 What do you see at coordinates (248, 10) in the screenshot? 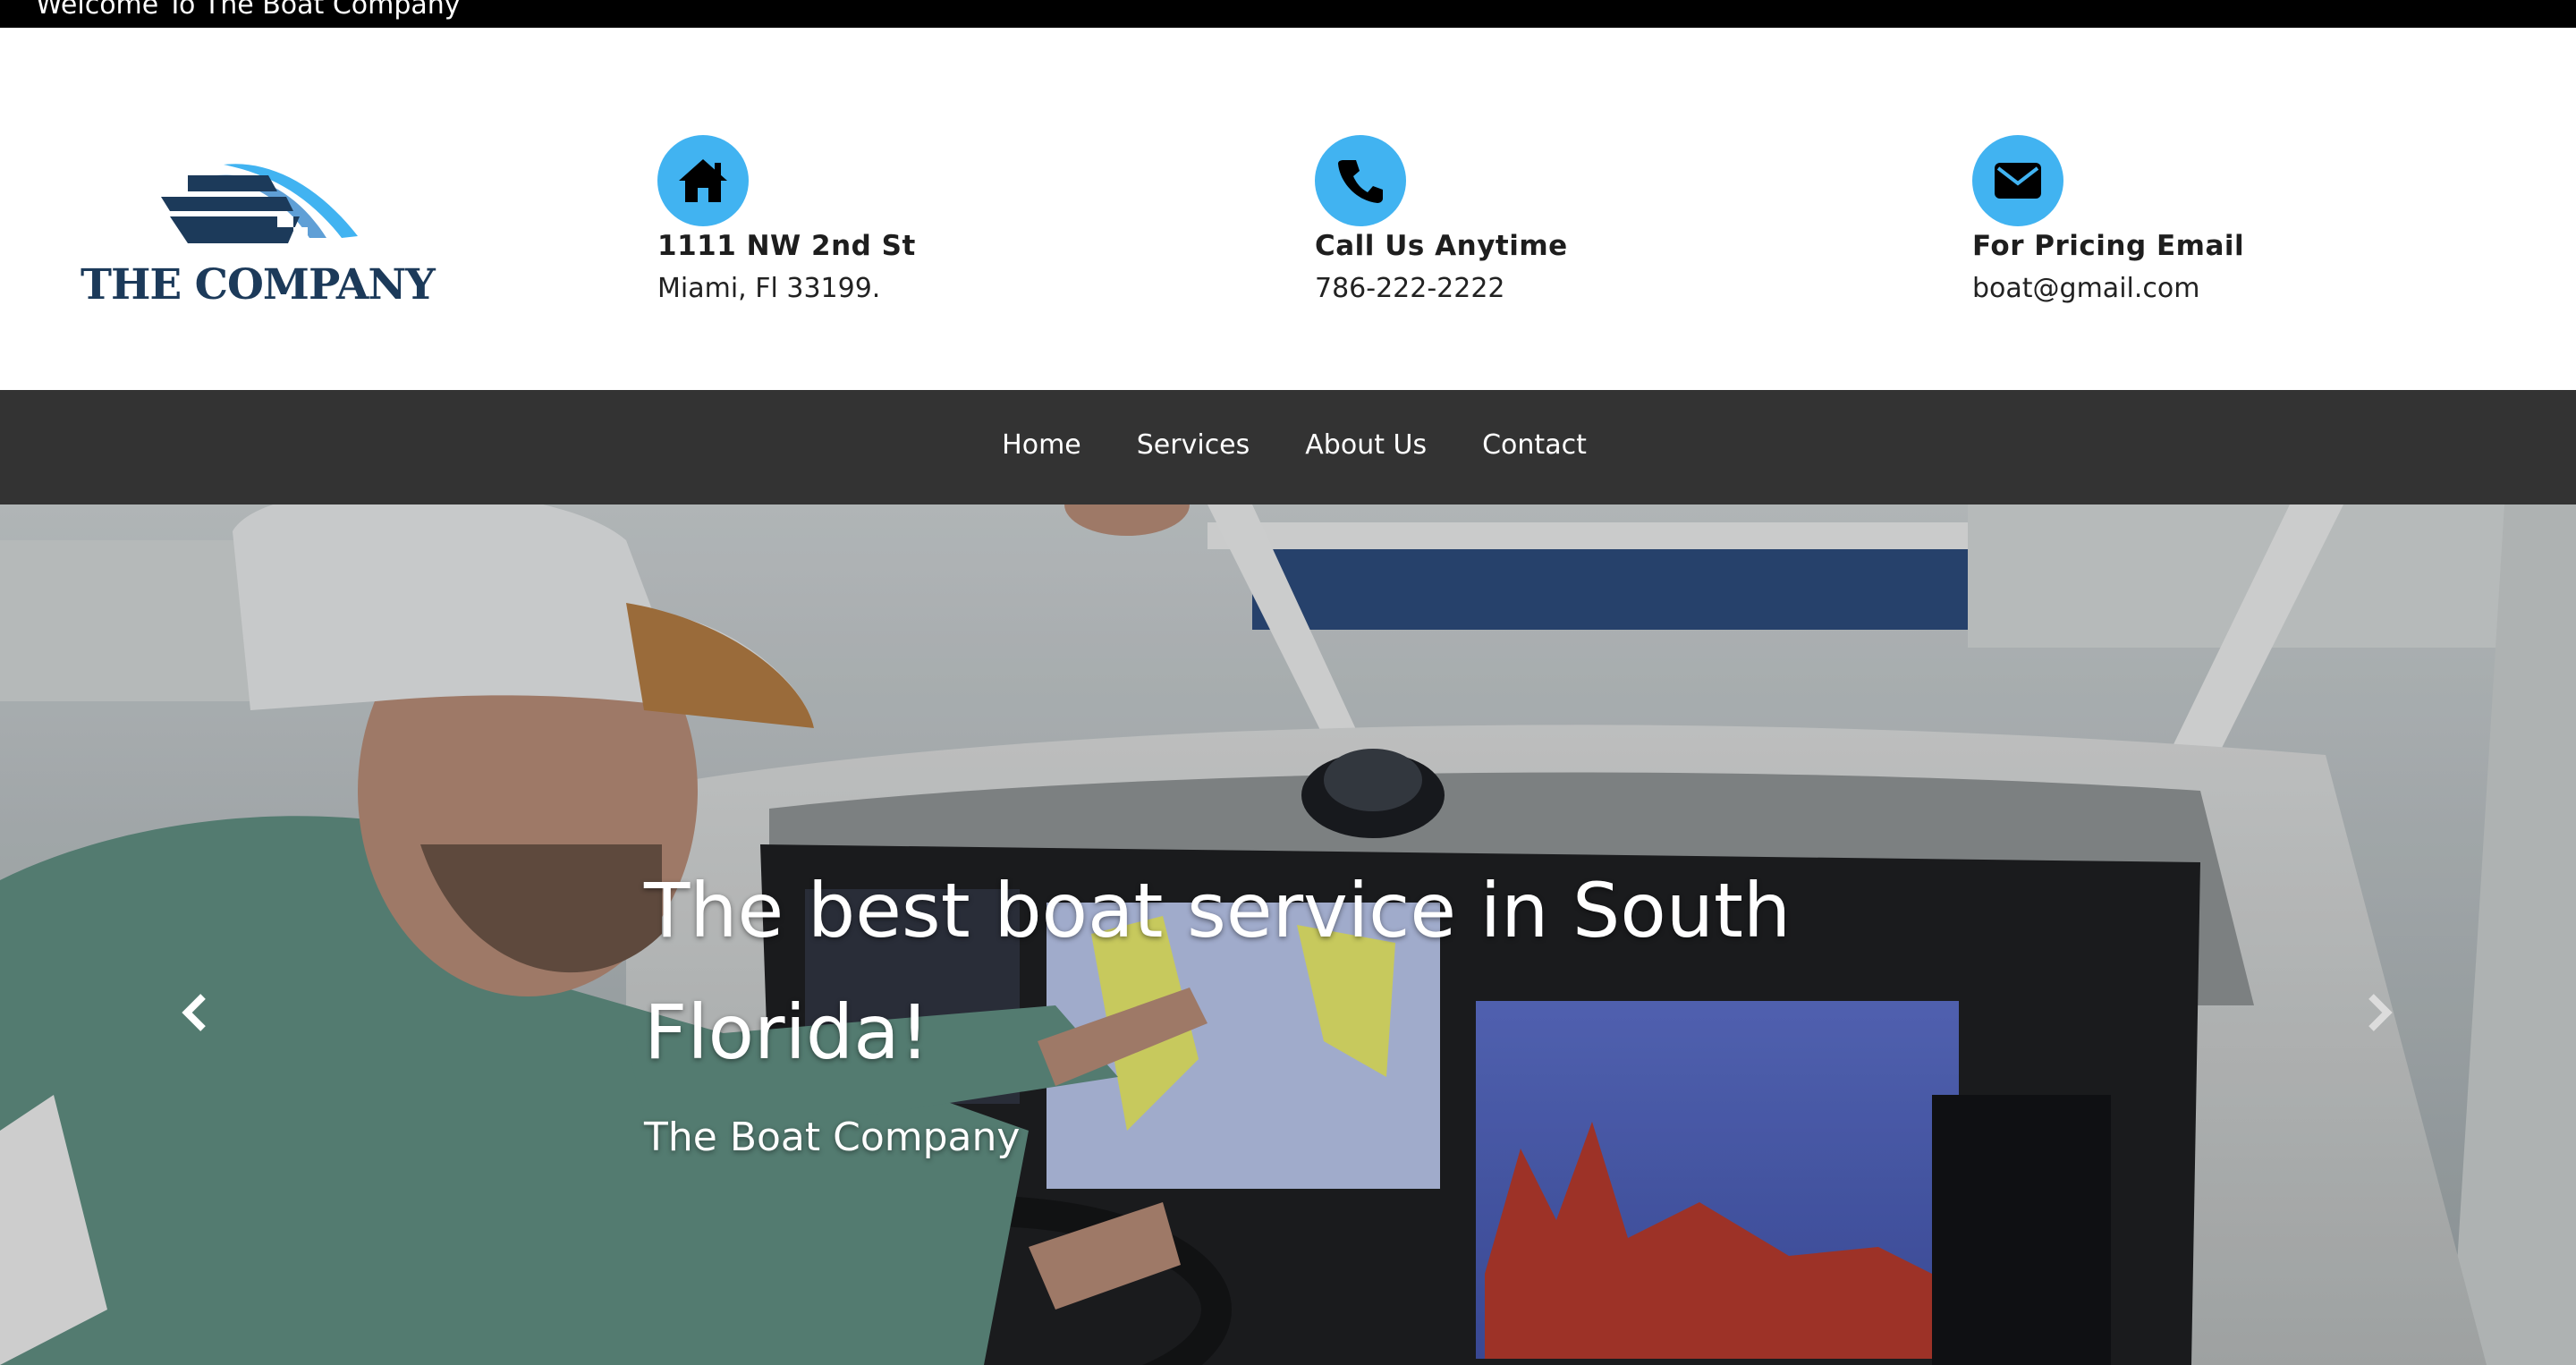
I see `welcome-text: Welcome To The Boat Company` at bounding box center [248, 10].